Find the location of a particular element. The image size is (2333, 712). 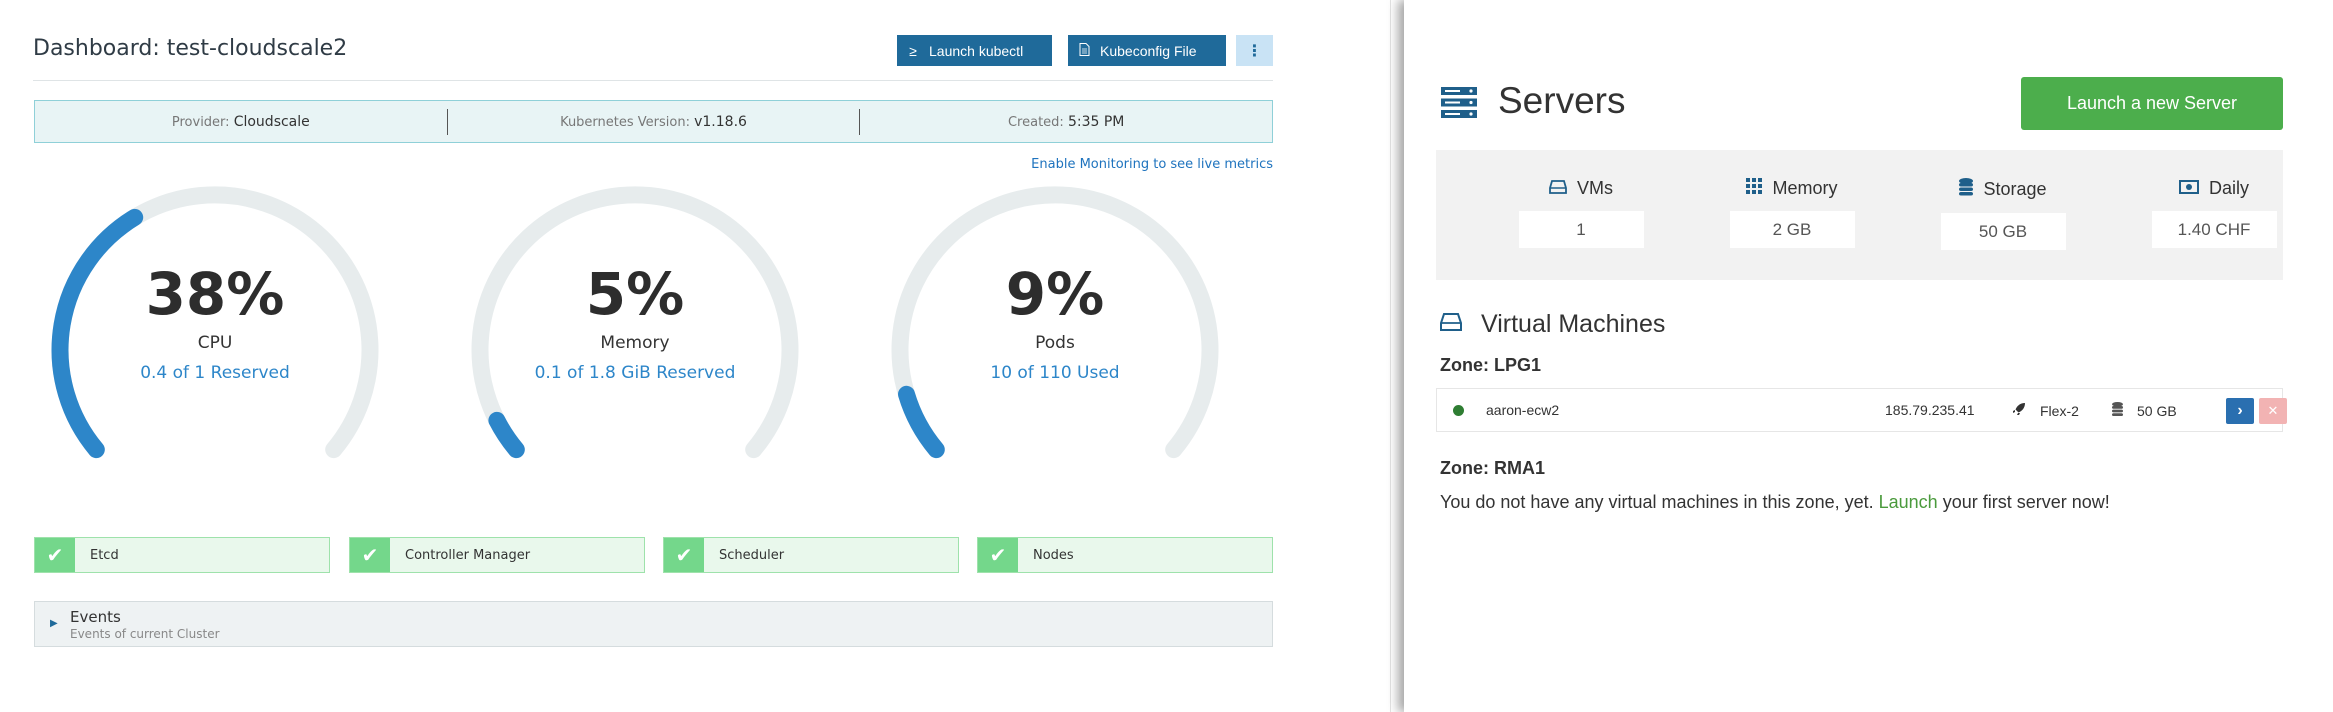

file-icon is located at coordinates (1084, 50).